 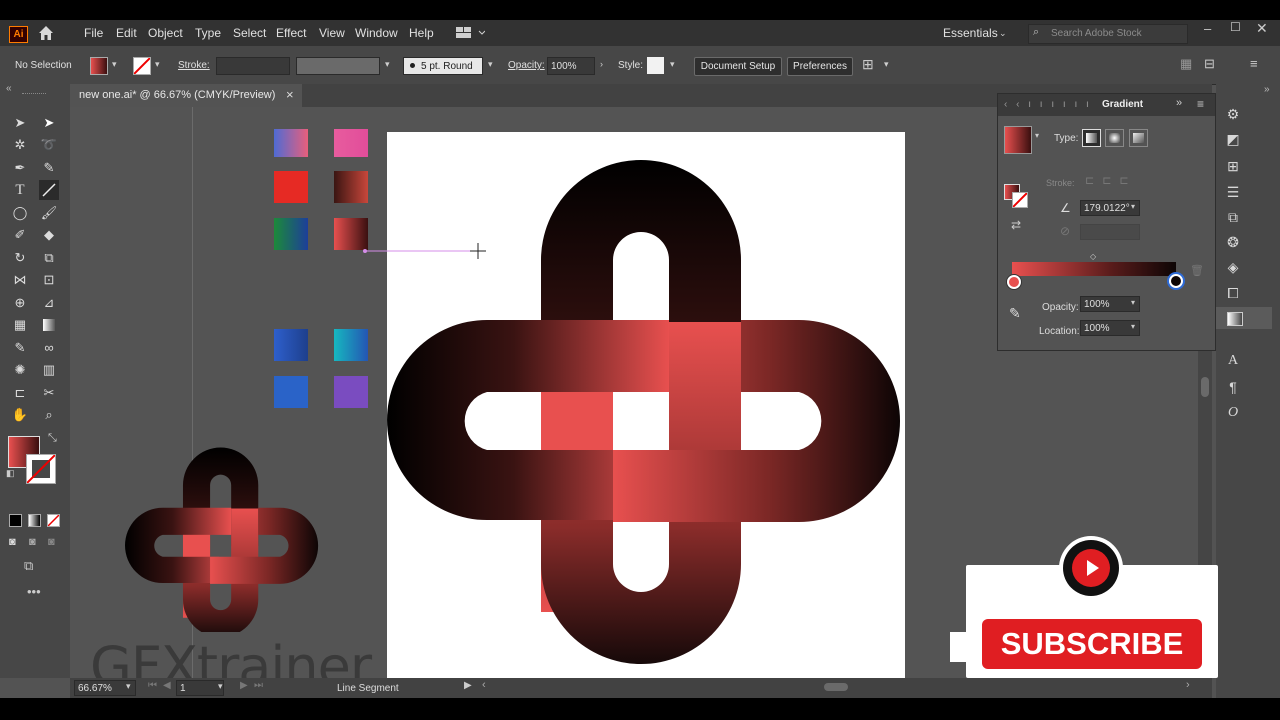 I want to click on menu-view: View, so click(x=332, y=33).